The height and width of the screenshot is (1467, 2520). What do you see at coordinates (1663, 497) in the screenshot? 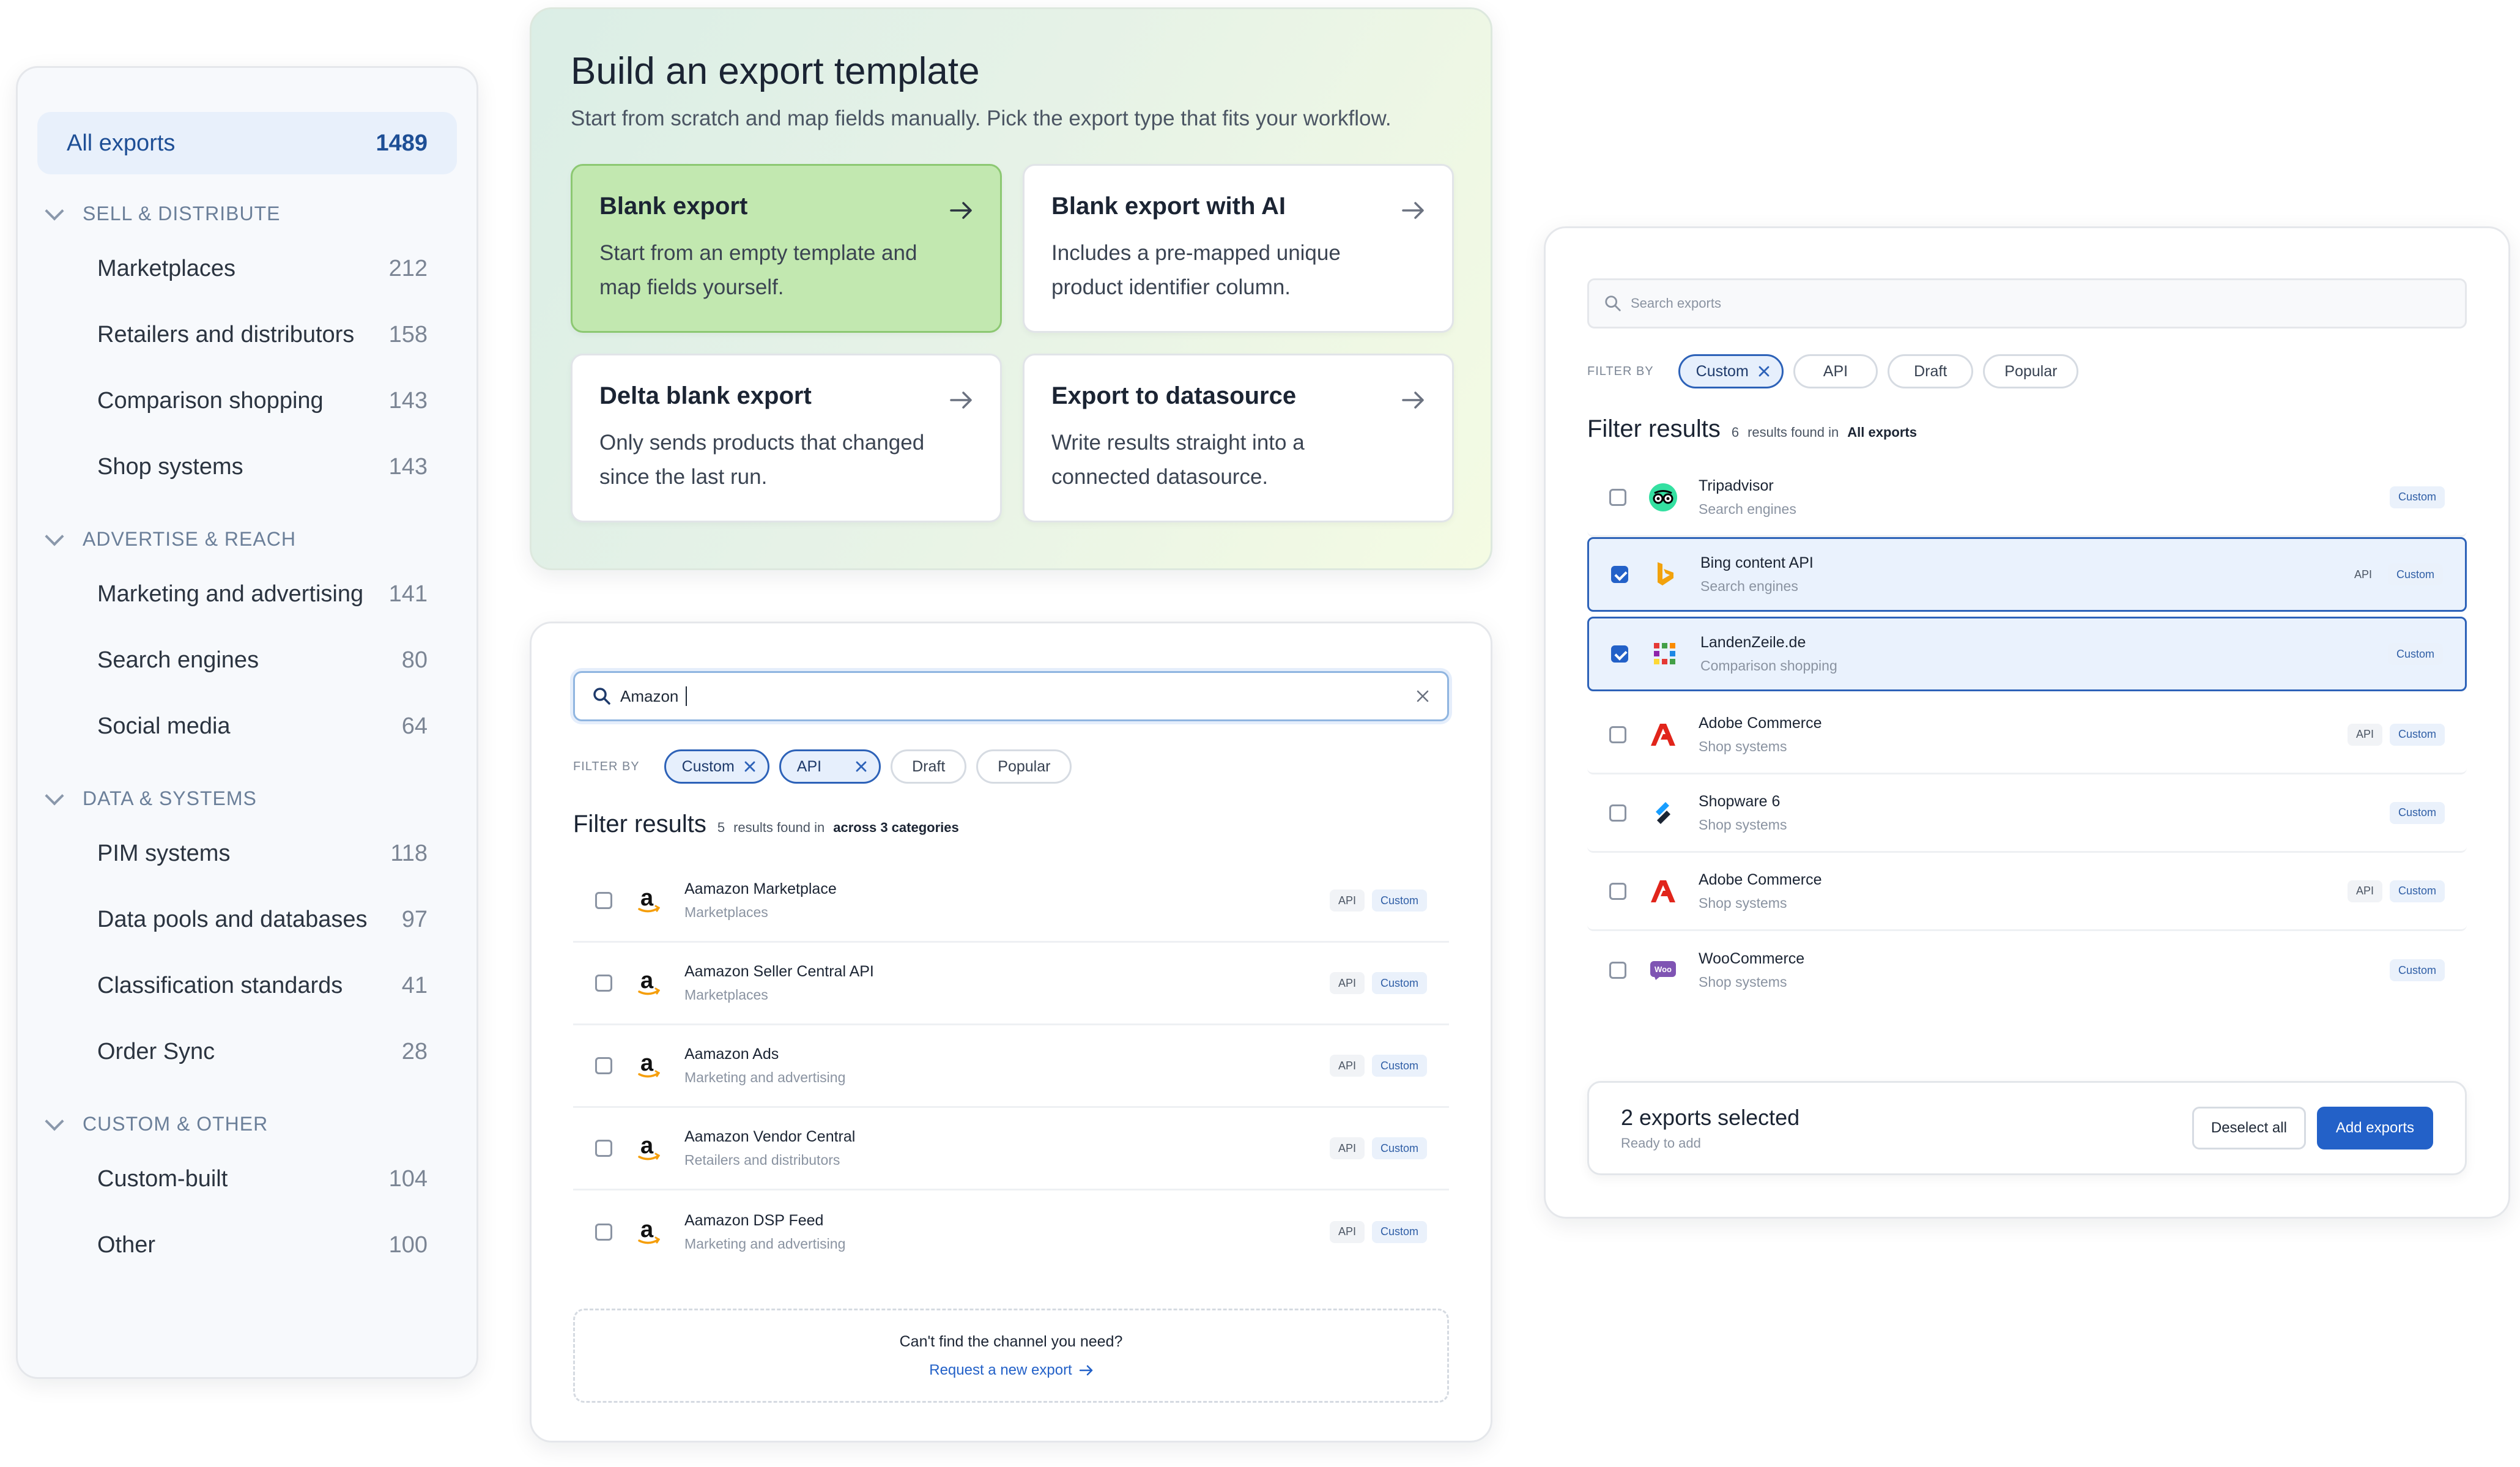
I see `tripadvisor-logo-icon` at bounding box center [1663, 497].